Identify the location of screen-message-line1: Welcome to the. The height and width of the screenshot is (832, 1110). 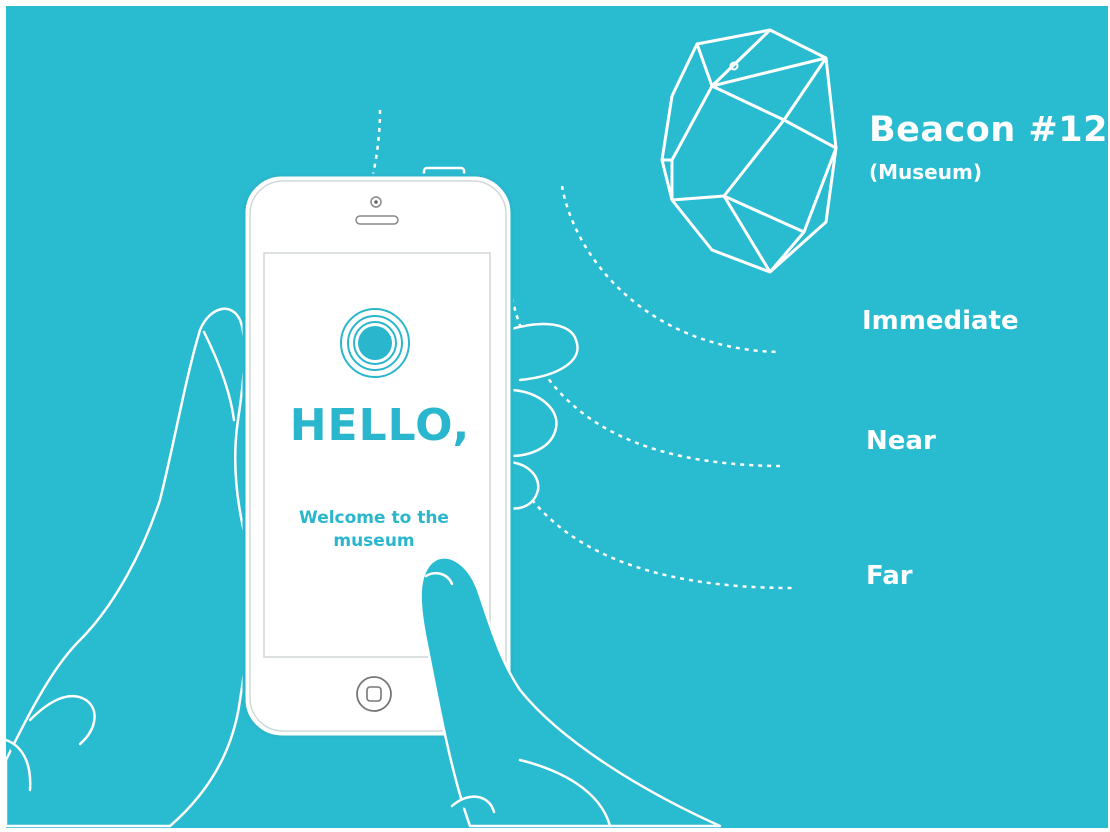
(374, 518).